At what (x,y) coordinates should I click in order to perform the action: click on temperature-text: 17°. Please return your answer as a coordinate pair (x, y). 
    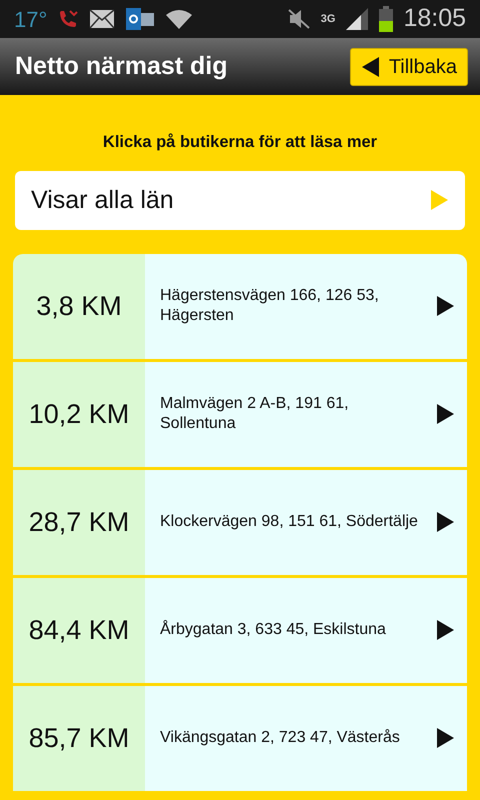
    Looking at the image, I should click on (31, 20).